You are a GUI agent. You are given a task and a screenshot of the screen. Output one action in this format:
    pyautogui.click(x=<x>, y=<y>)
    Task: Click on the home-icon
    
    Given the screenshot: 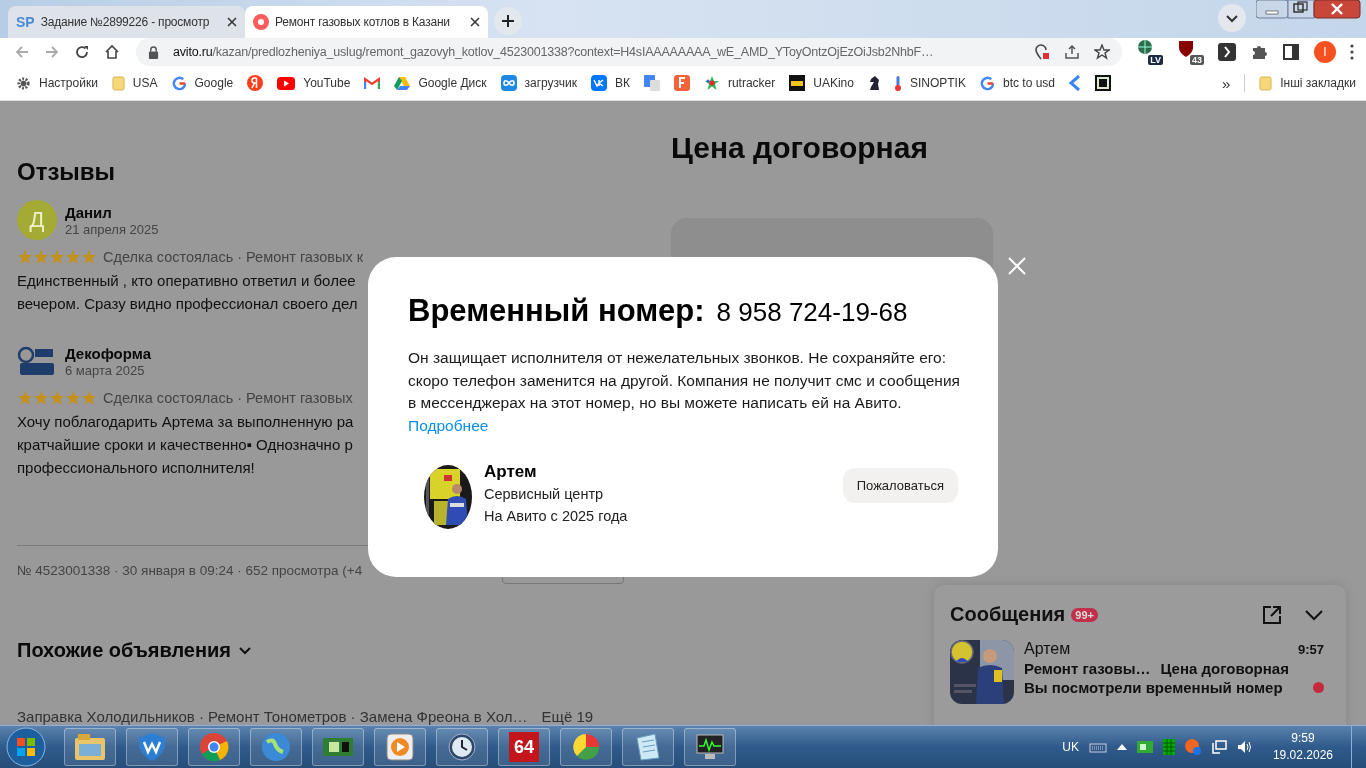 What is the action you would take?
    pyautogui.click(x=112, y=52)
    